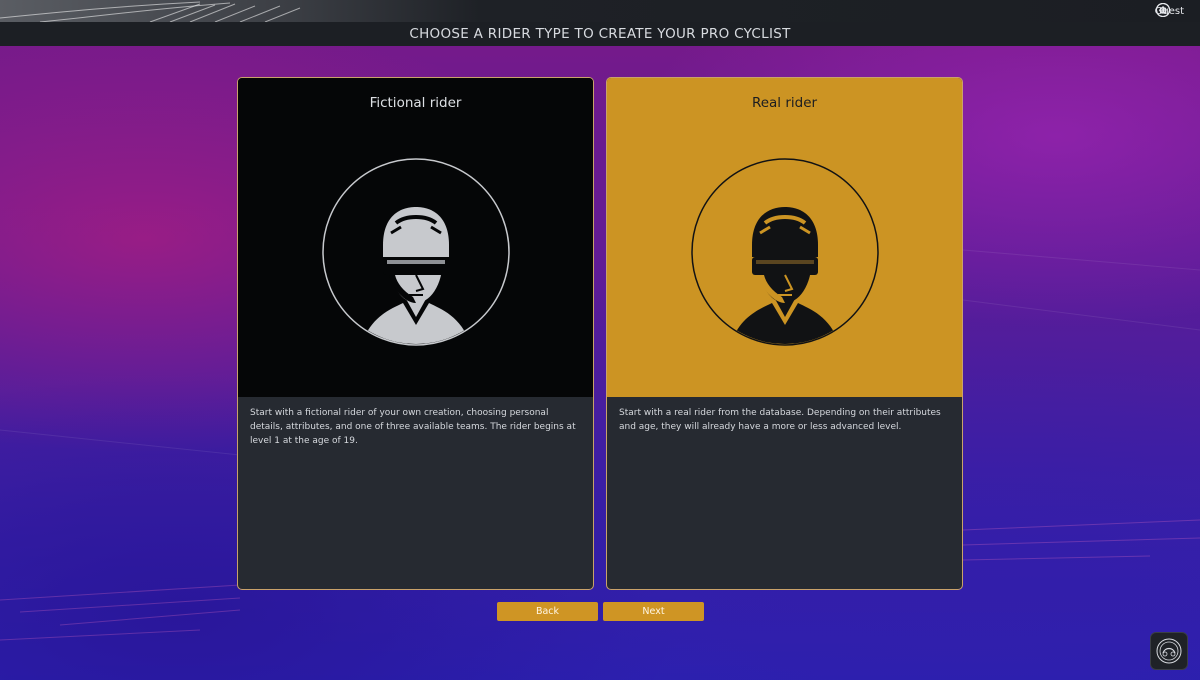  Describe the element at coordinates (1172, 11) in the screenshot. I see `user-area: Guest` at that location.